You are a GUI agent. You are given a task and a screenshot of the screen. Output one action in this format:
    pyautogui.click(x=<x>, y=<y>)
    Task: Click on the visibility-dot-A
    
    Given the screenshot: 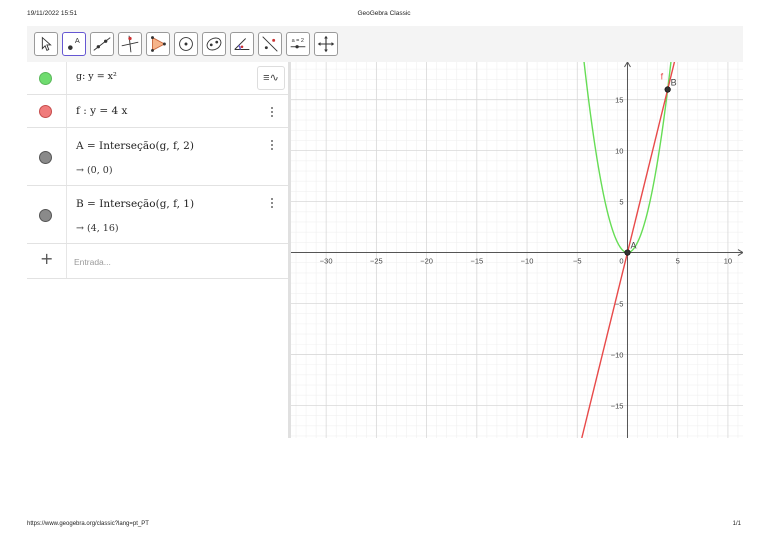 What is the action you would take?
    pyautogui.click(x=45, y=157)
    